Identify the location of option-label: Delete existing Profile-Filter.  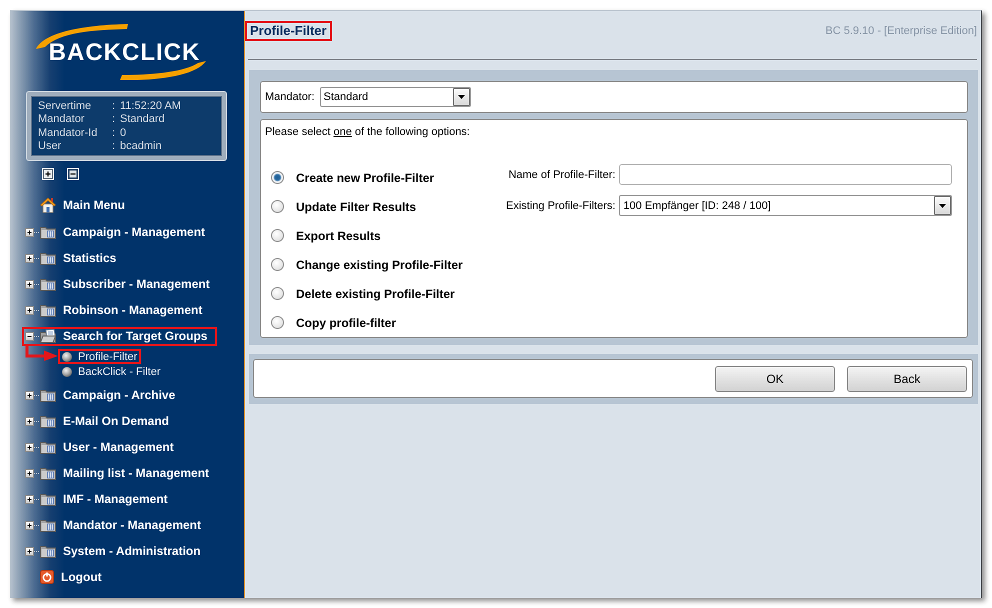
(375, 293).